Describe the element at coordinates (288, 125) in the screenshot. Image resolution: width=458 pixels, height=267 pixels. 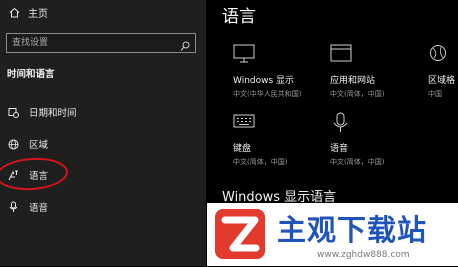
I see `keyboard-icon` at that location.